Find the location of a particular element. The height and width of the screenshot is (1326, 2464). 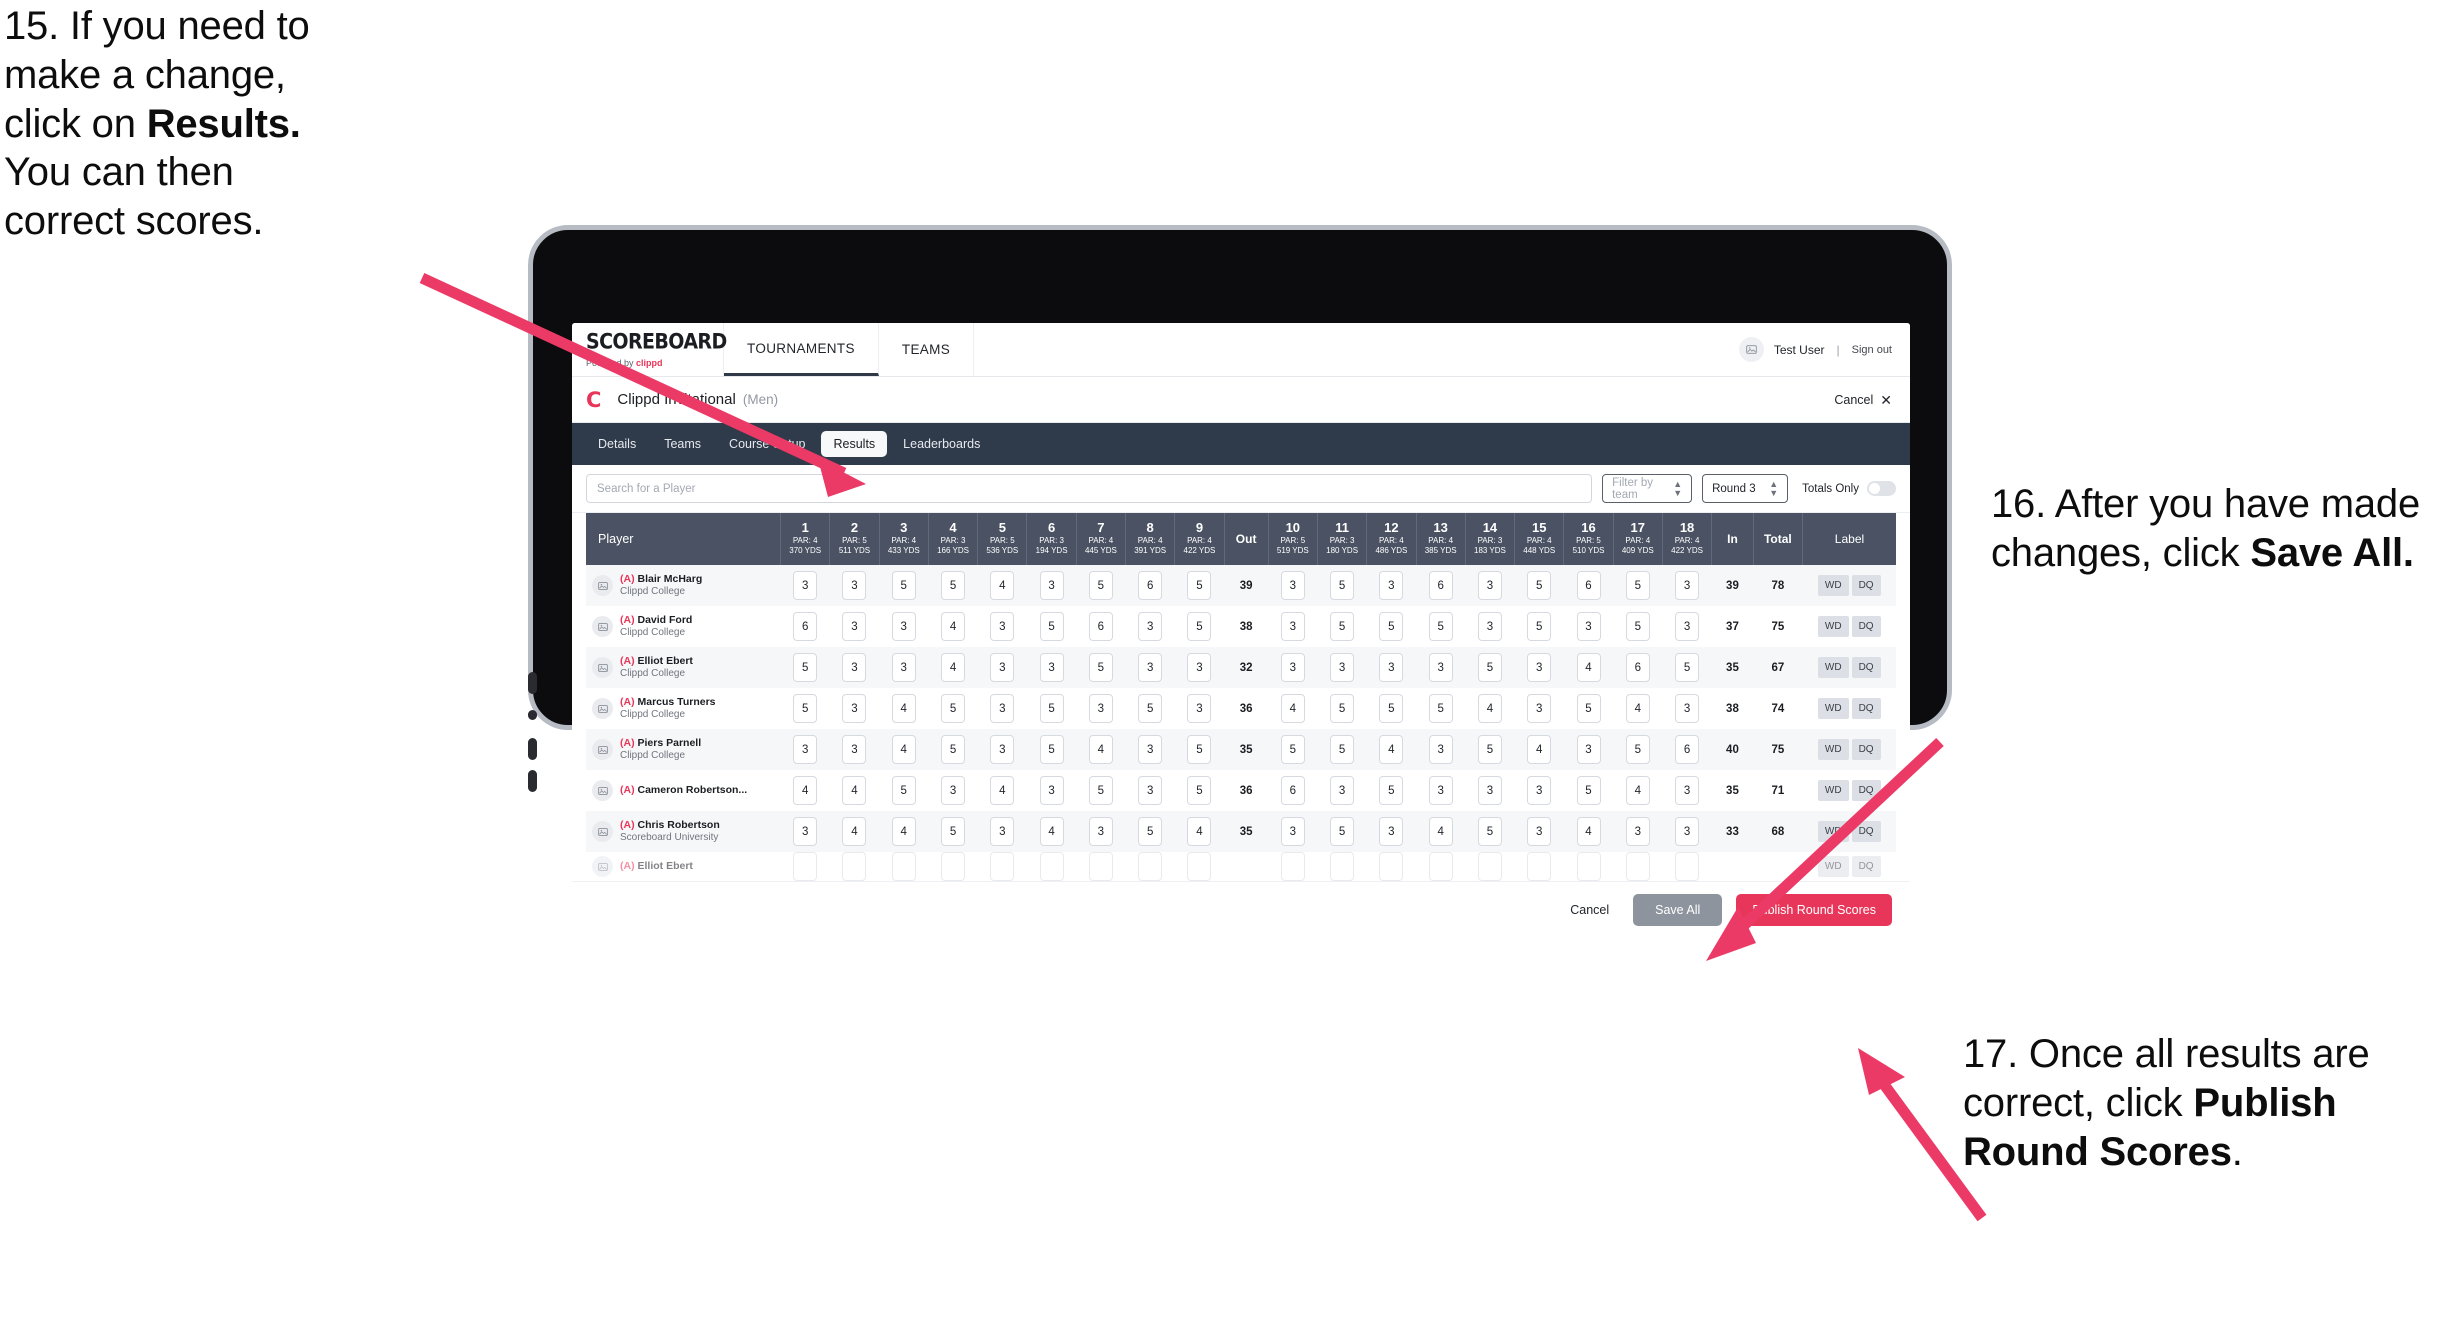

score-cell-hole-4: 3 is located at coordinates (952, 790).